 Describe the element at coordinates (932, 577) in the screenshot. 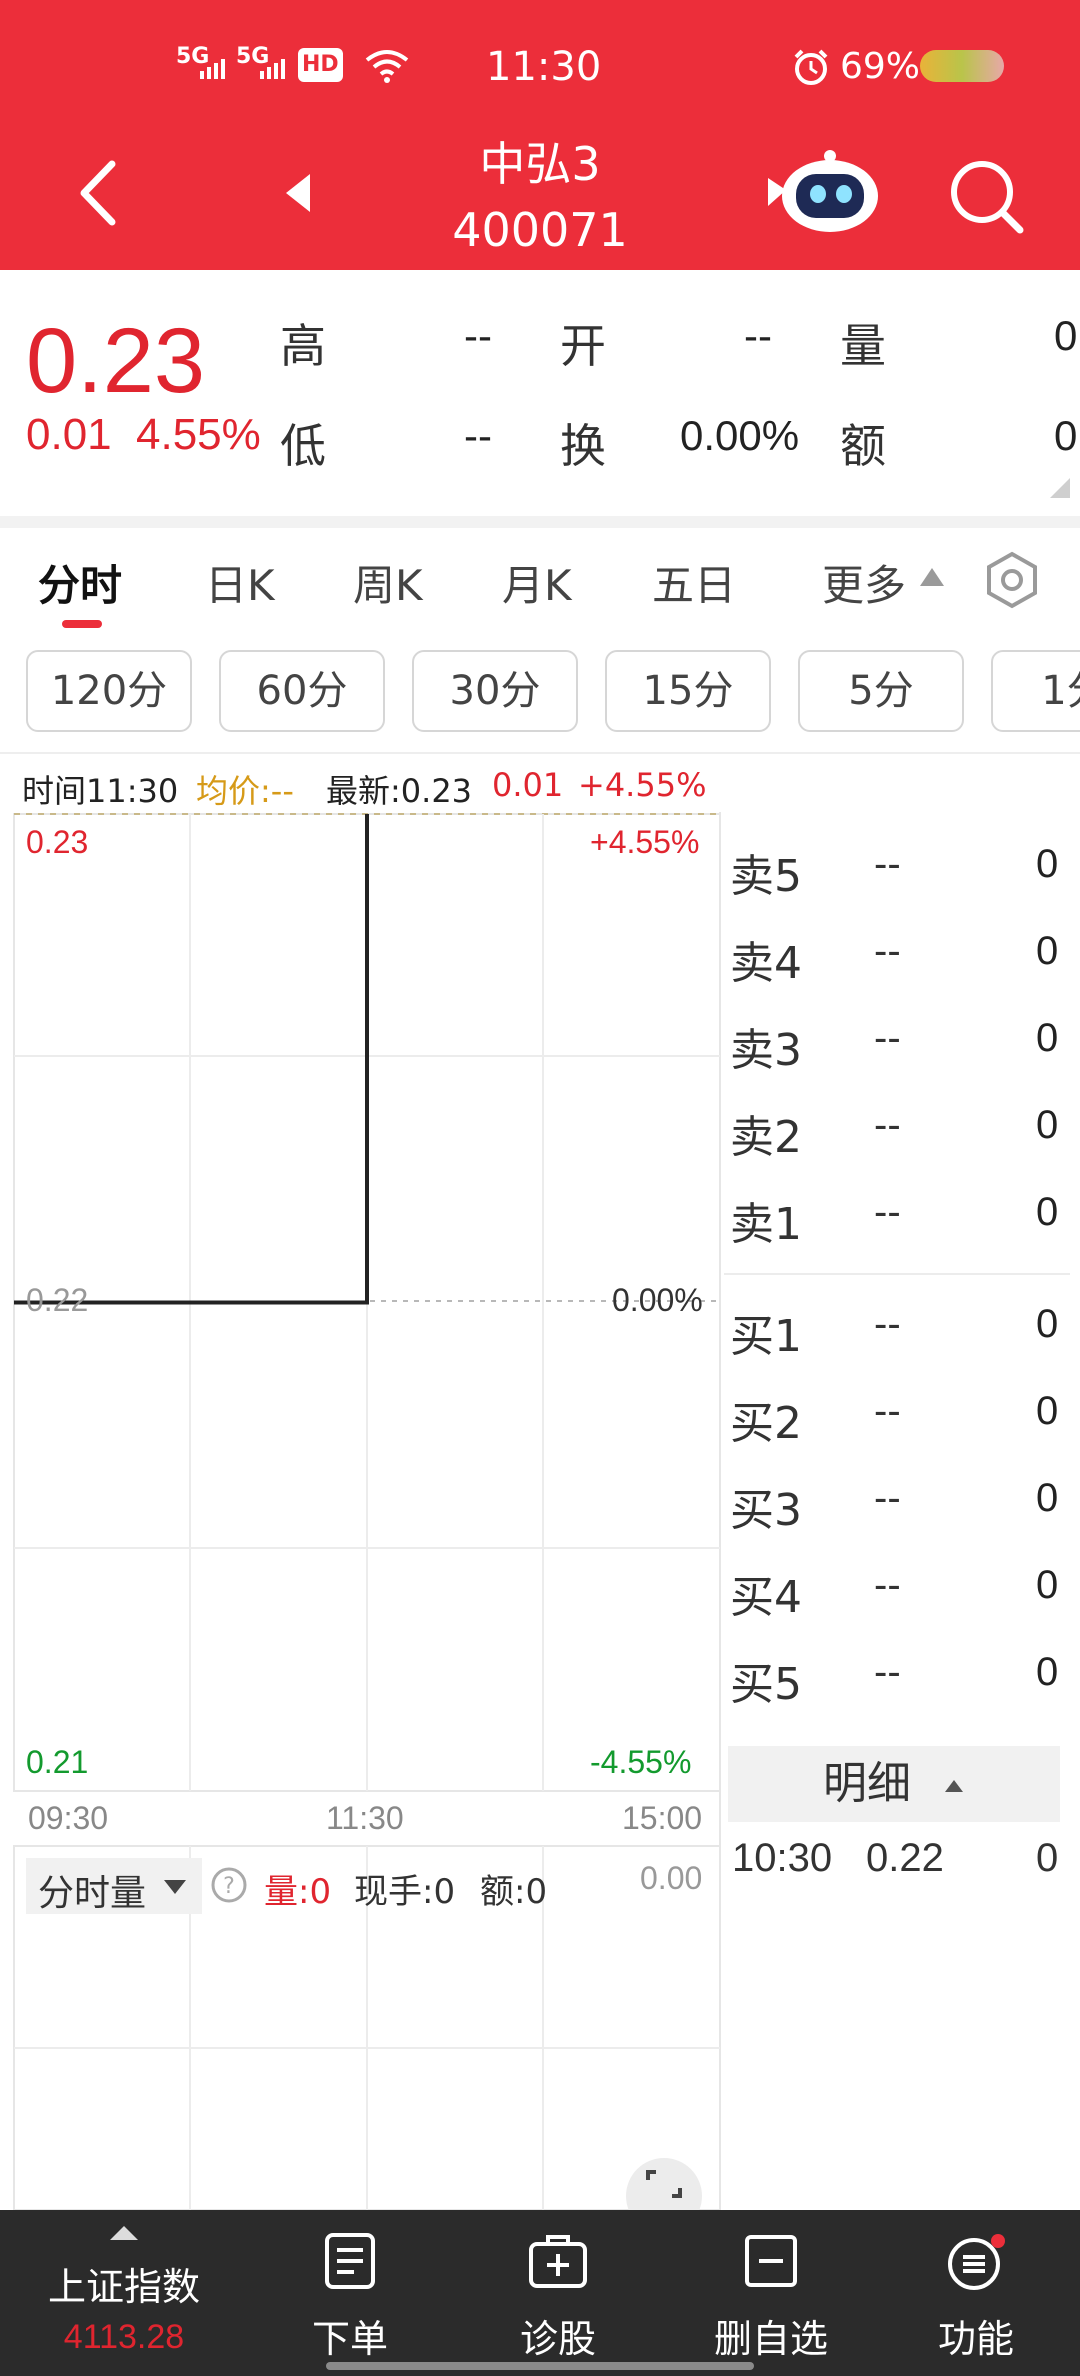

I see `caret-up-icon` at that location.